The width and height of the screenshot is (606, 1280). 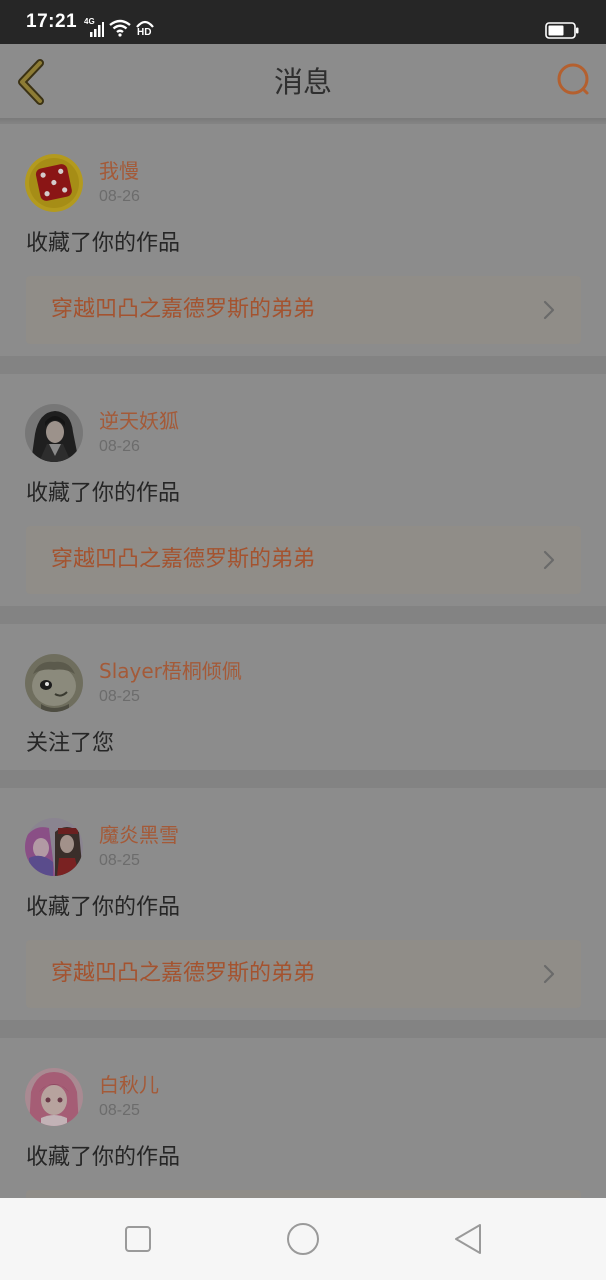 What do you see at coordinates (303, 697) in the screenshot?
I see `message-card: Slayer梧桐倾佩 08-25 关注了您` at bounding box center [303, 697].